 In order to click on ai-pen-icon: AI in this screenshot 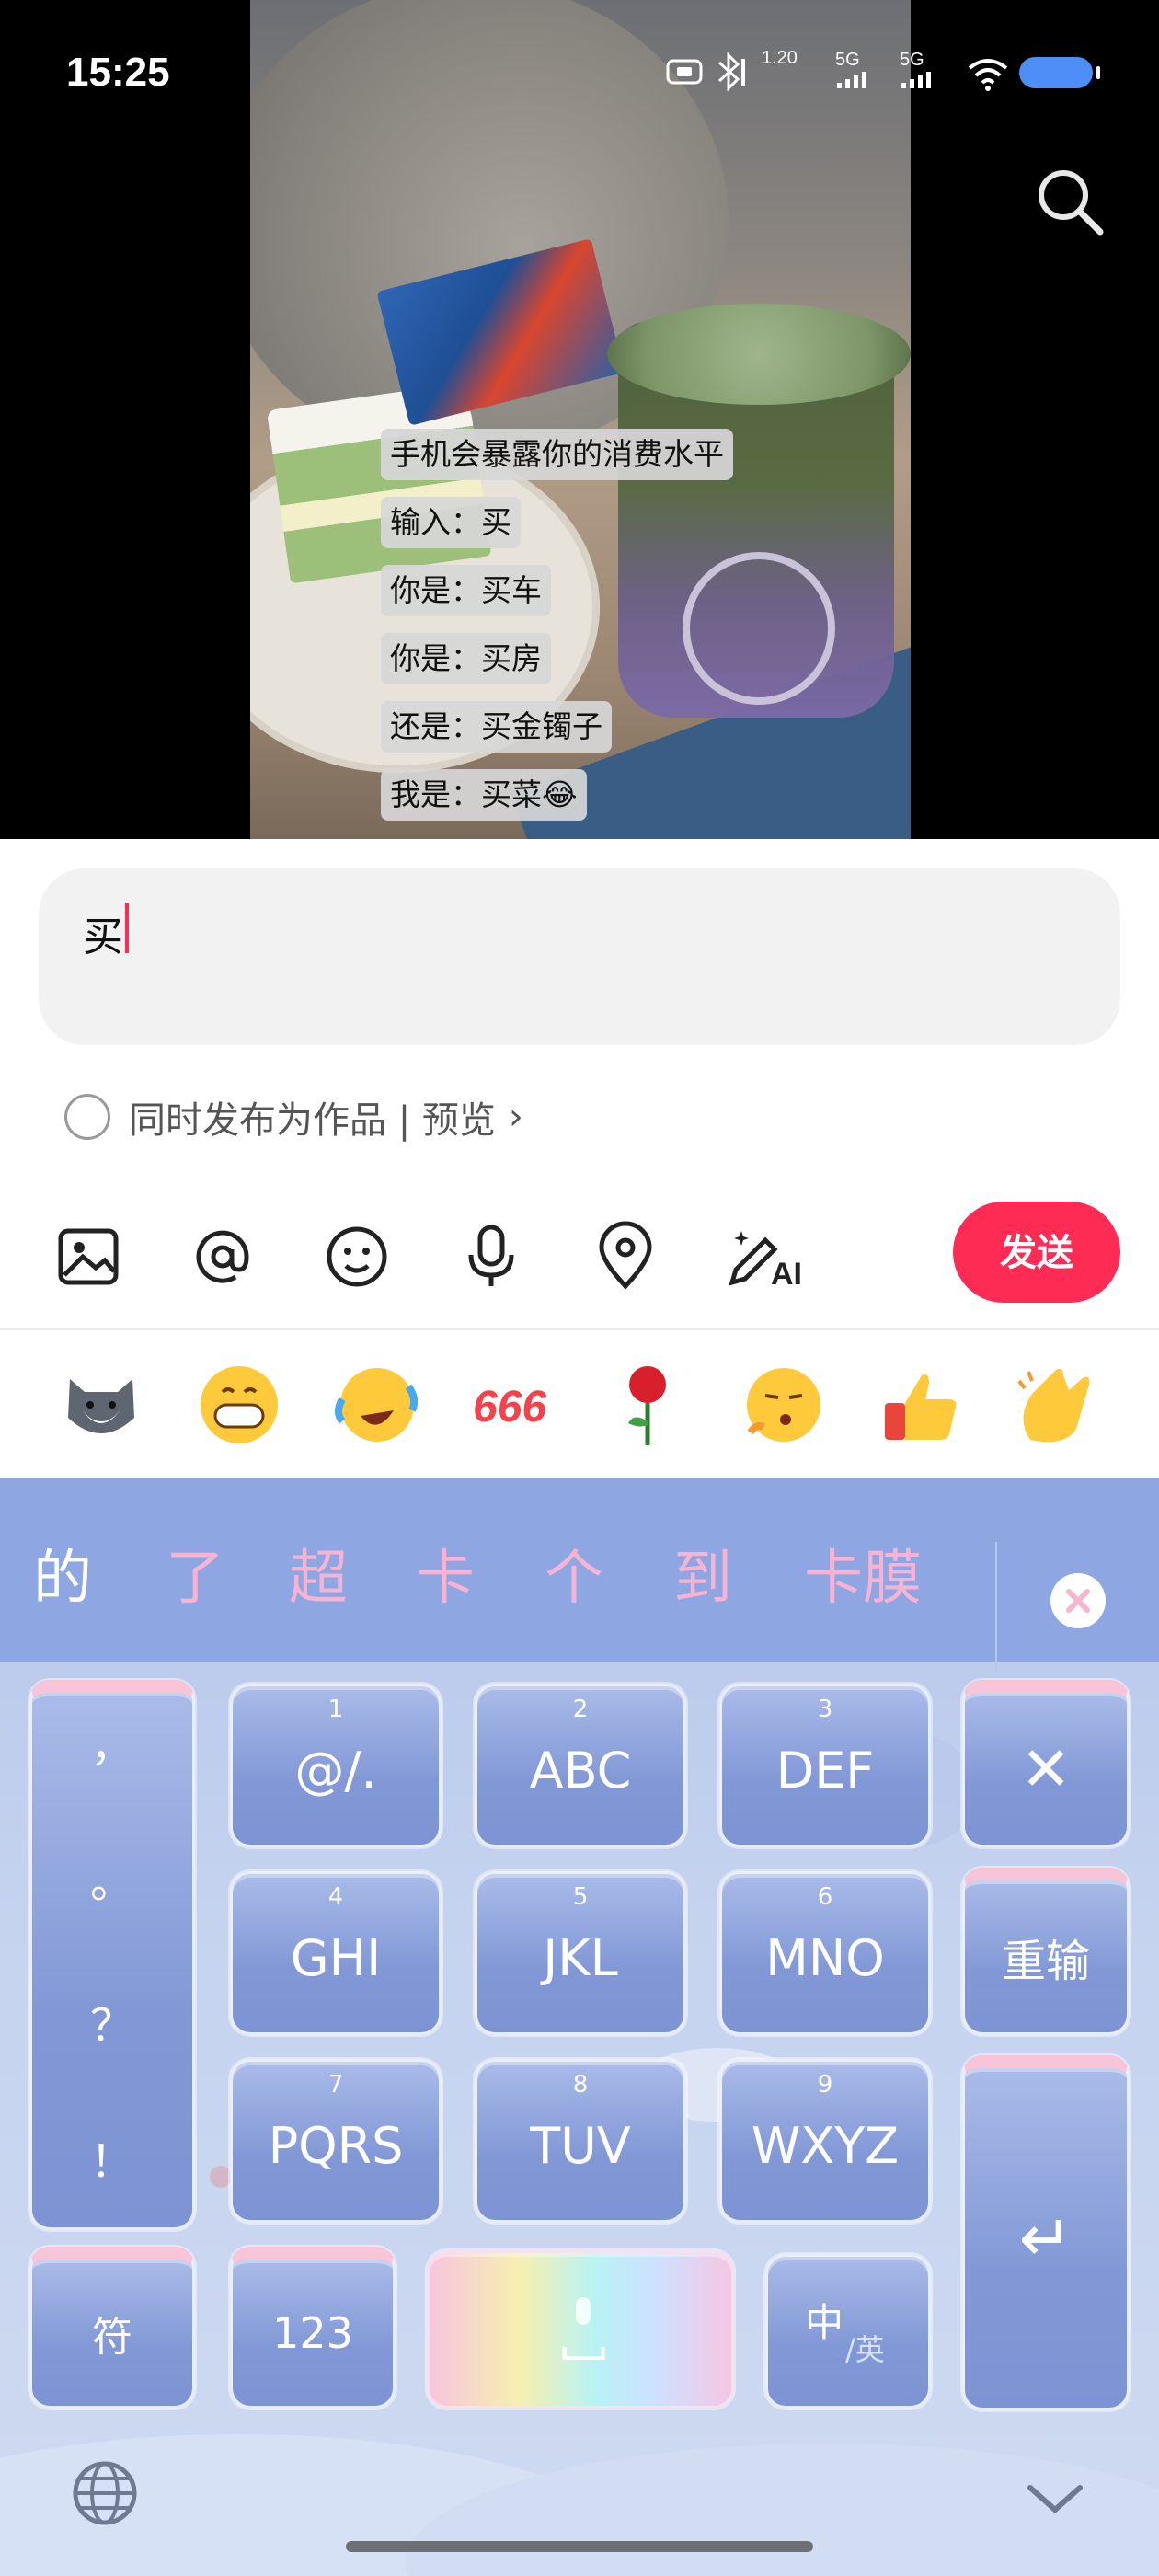, I will do `click(764, 1257)`.